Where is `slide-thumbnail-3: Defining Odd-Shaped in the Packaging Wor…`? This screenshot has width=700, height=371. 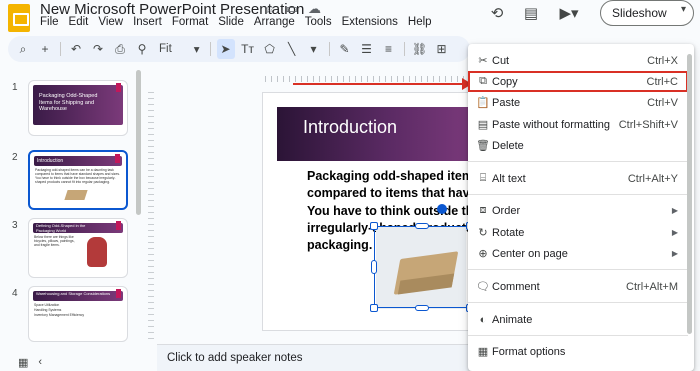
slide-thumbnail-3: Defining Odd-Shaped in the Packaging Wor… is located at coordinates (78, 248).